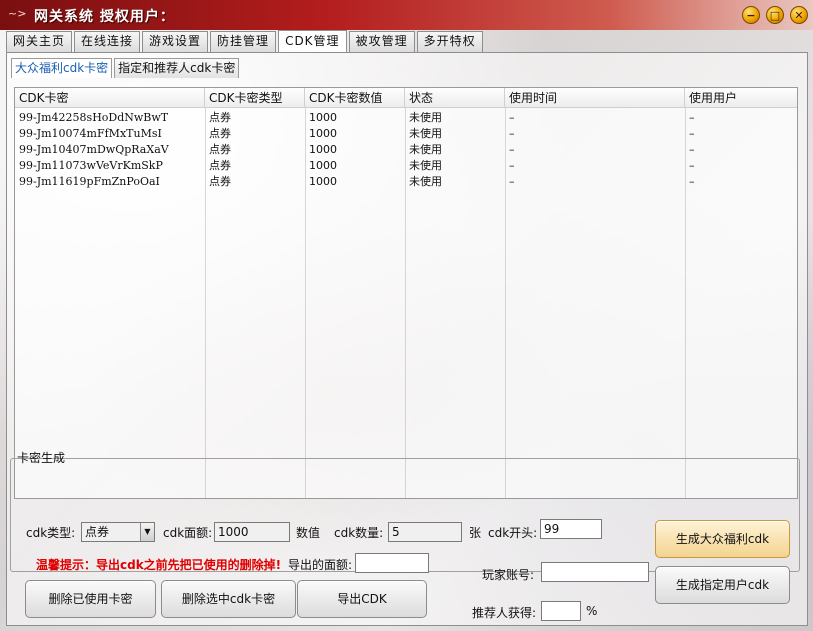 Image resolution: width=813 pixels, height=631 pixels. I want to click on cdk-generation-title: 卡密生成, so click(41, 458).